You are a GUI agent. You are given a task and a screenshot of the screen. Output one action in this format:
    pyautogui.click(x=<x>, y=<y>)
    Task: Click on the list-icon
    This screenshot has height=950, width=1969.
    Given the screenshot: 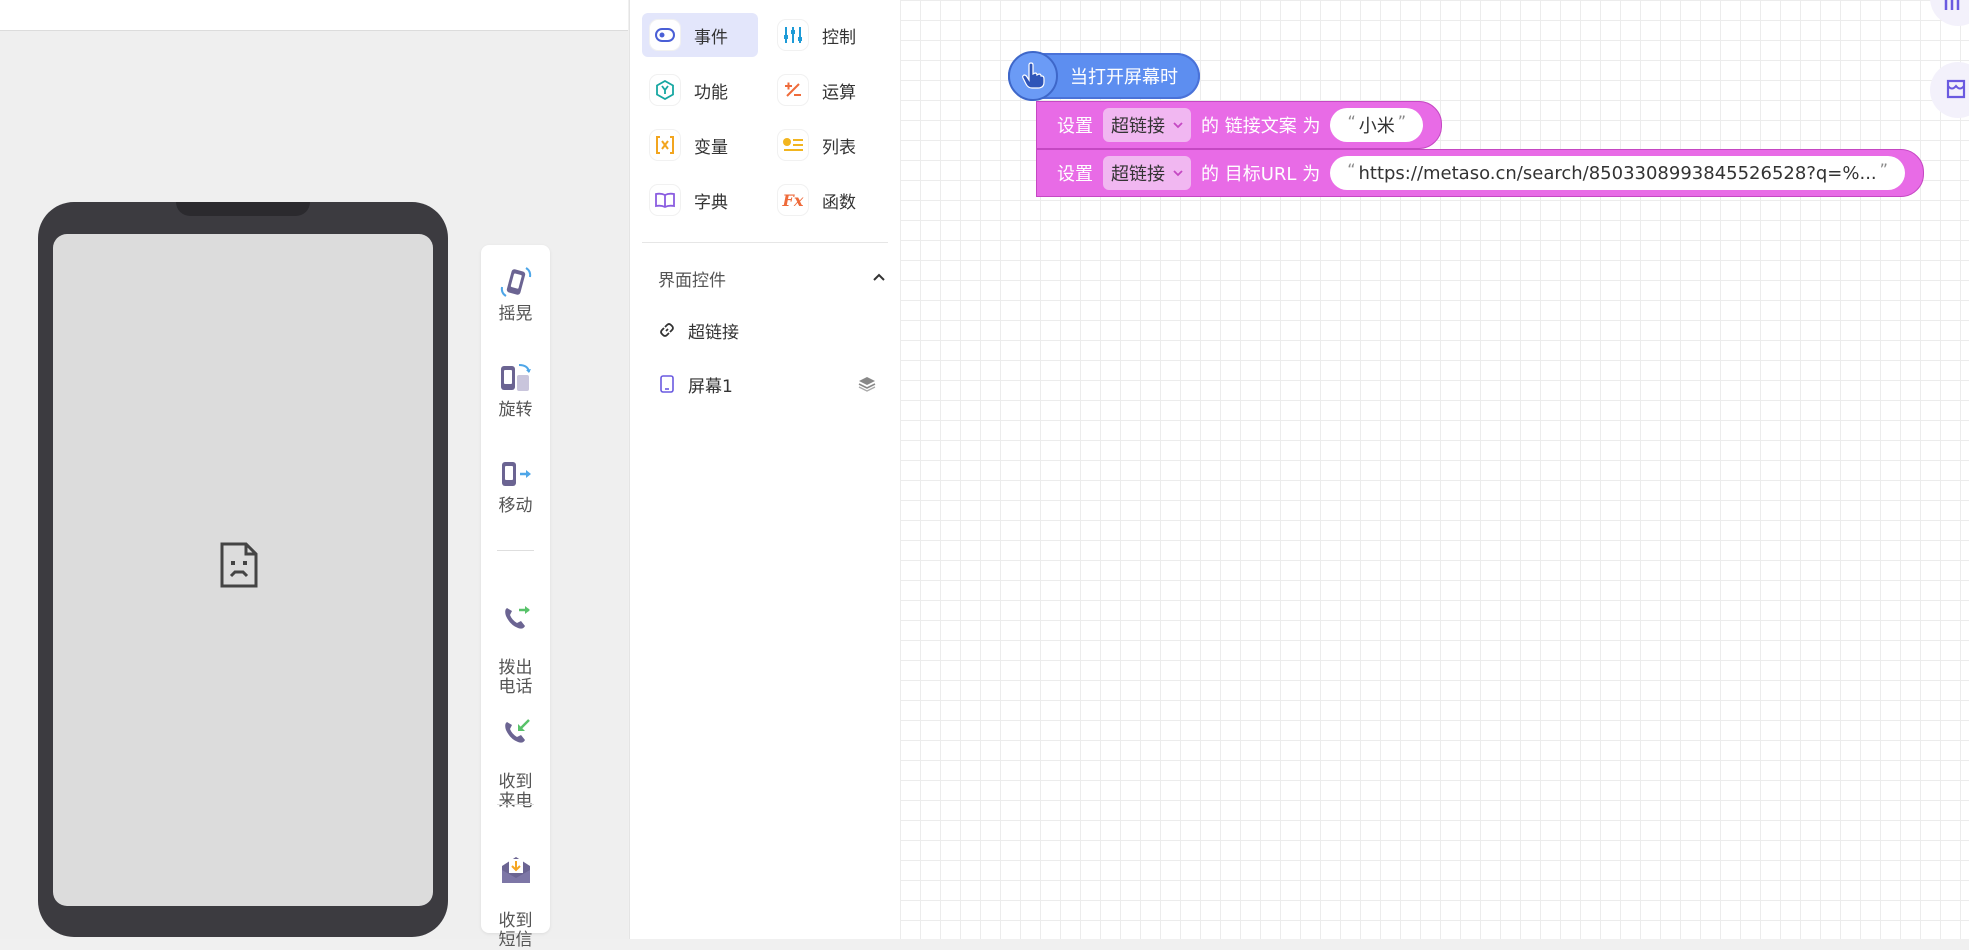 What is the action you would take?
    pyautogui.click(x=793, y=145)
    